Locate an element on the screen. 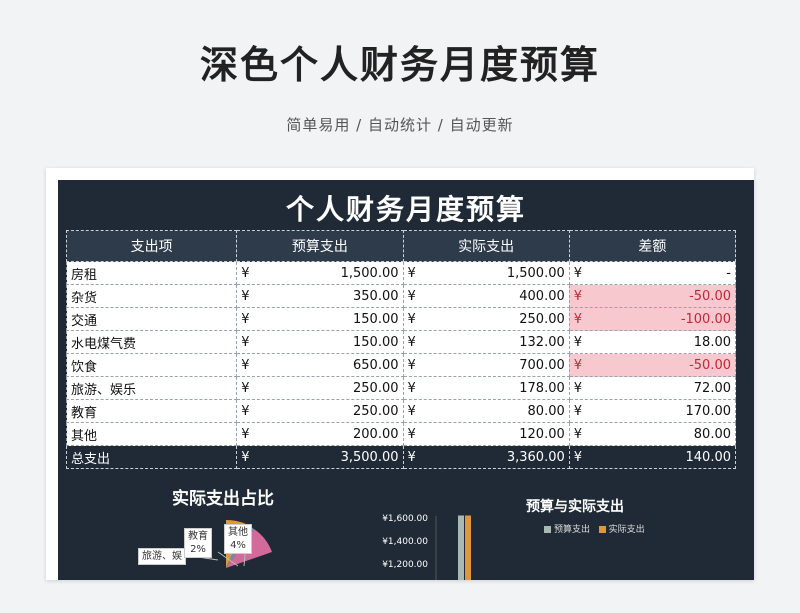 Image resolution: width=800 pixels, height=613 pixels. pie-label-travel: 旅游、娱 is located at coordinates (162, 556).